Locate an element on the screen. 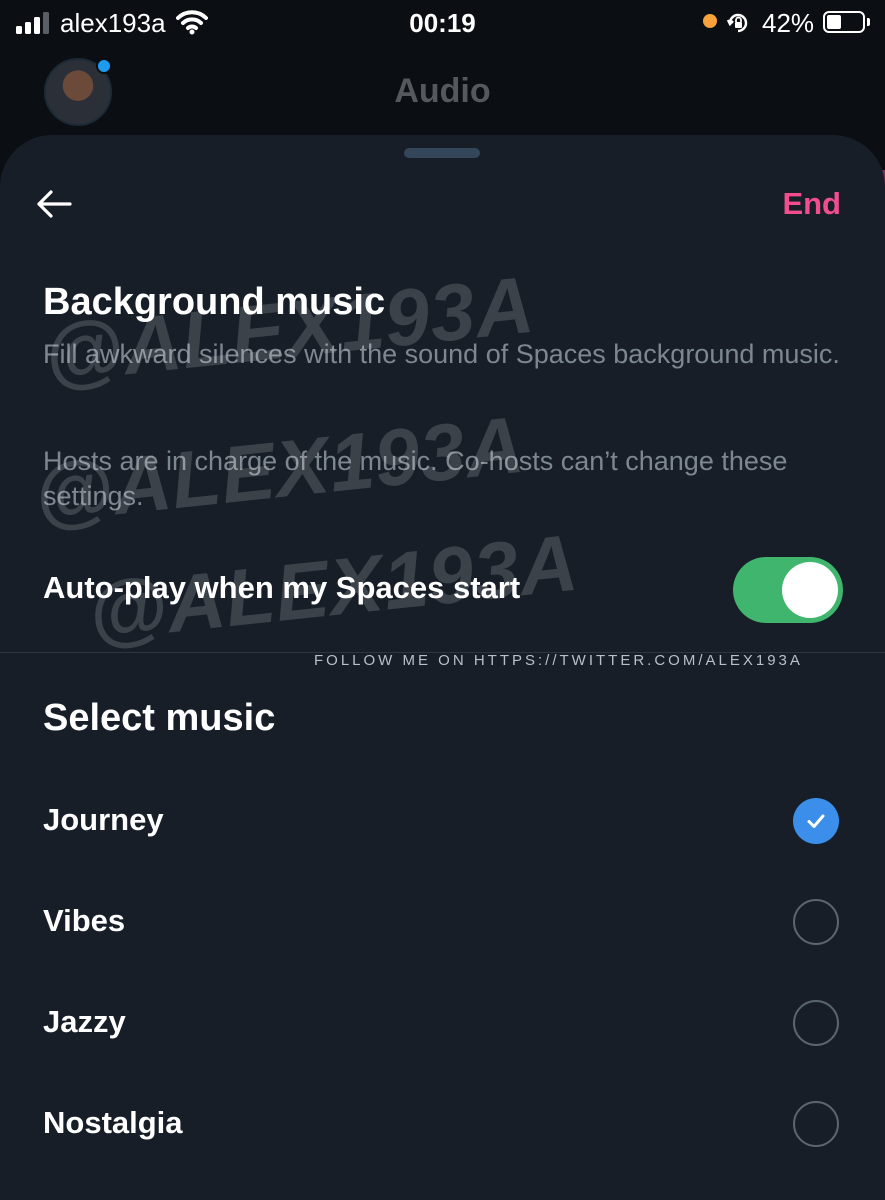 The height and width of the screenshot is (1200, 885). battery-icon is located at coordinates (844, 22).